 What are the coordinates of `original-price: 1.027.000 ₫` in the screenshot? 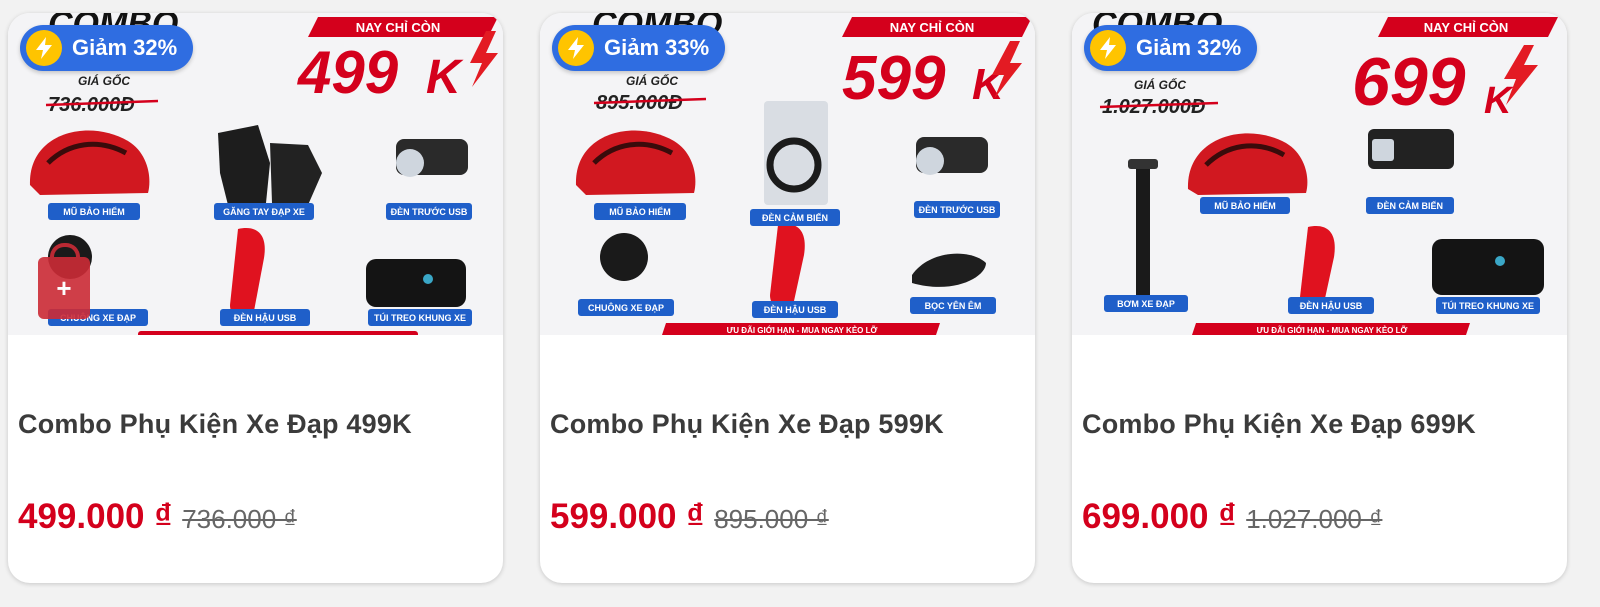 It's located at (1314, 519).